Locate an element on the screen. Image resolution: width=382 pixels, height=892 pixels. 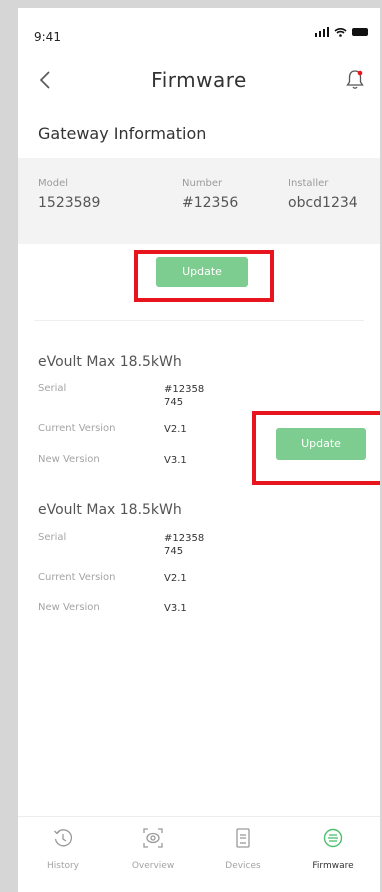
bell-icon is located at coordinates (355, 80).